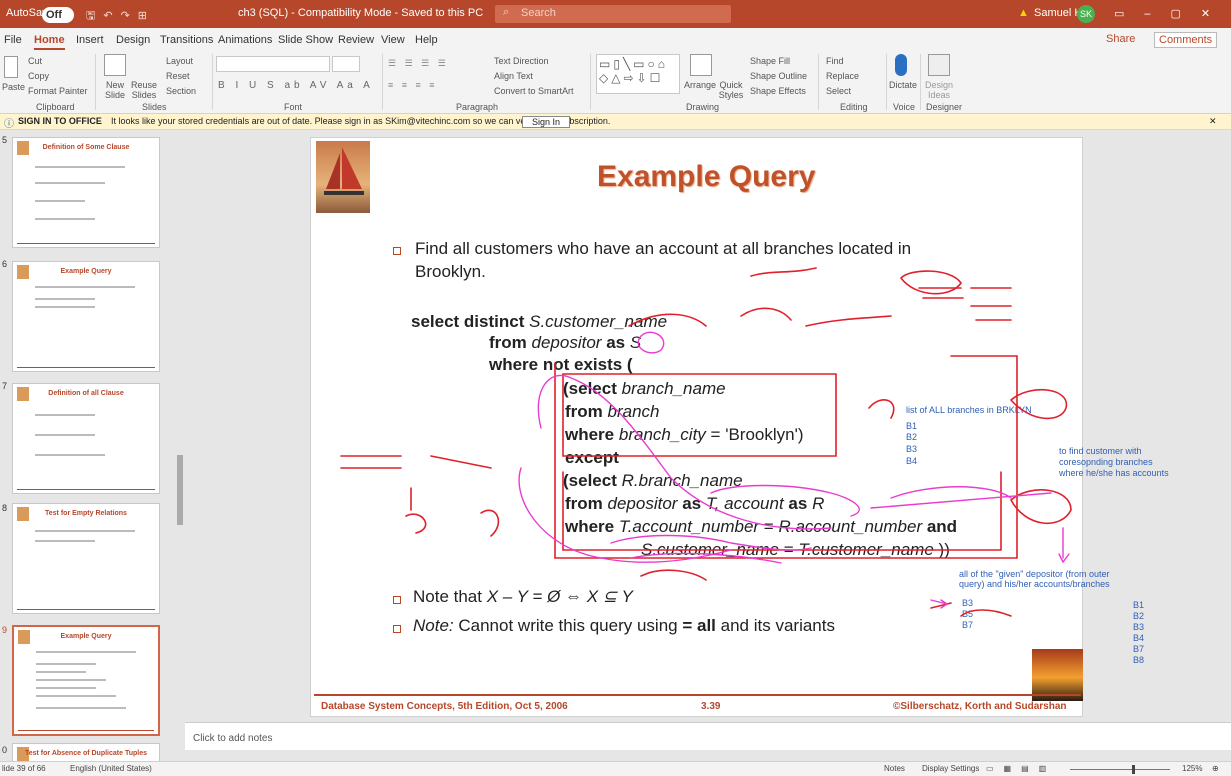 This screenshot has height=776, width=1231. What do you see at coordinates (1192, 768) in the screenshot?
I see `zoom-level: 125%` at bounding box center [1192, 768].